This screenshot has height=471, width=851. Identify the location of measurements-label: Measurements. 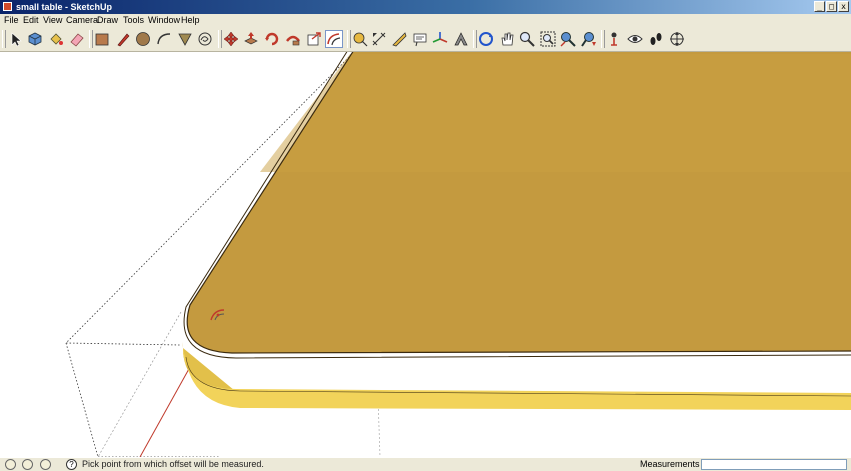
(670, 464).